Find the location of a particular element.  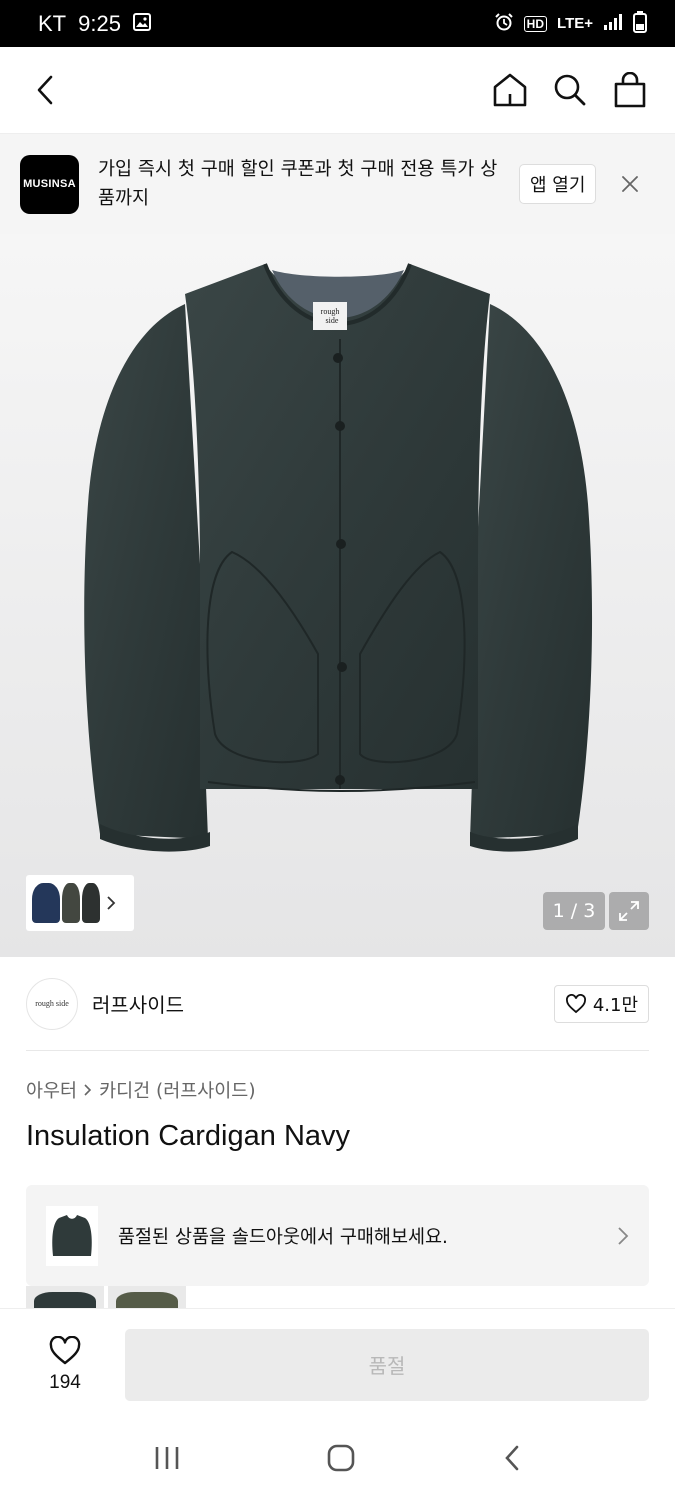

recent-apps-icon is located at coordinates (167, 1458).